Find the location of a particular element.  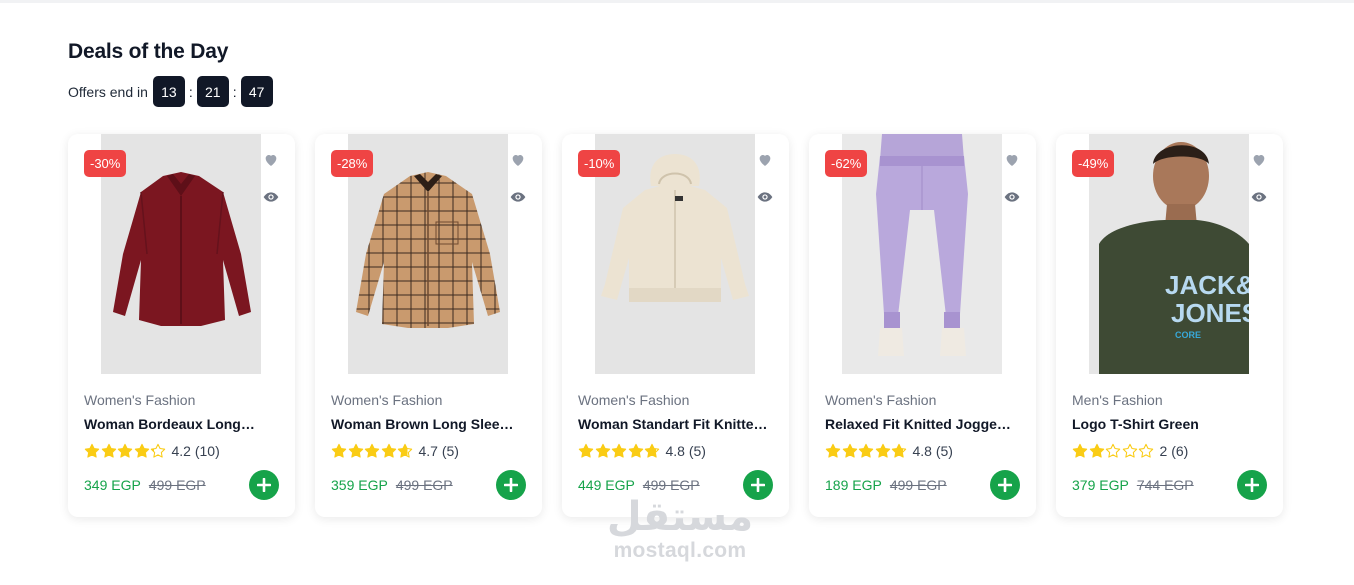

timer-label: Offers end in is located at coordinates (108, 91).